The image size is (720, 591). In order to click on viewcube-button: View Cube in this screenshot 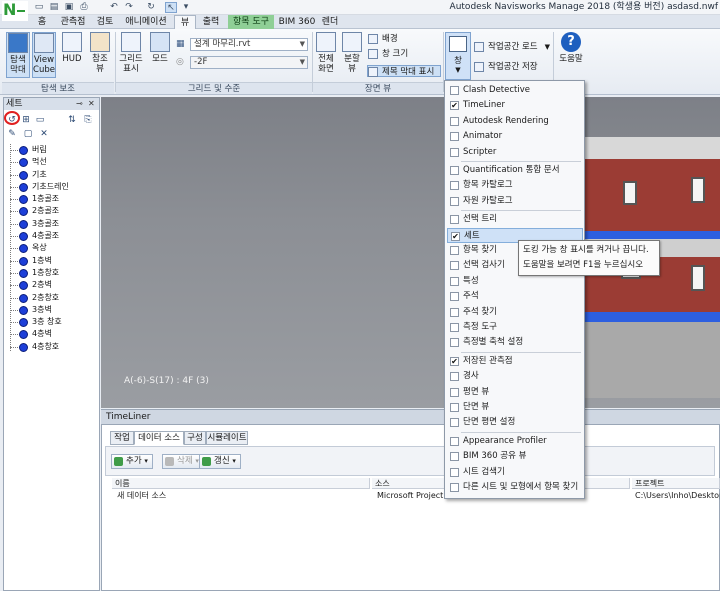, I will do `click(44, 55)`.